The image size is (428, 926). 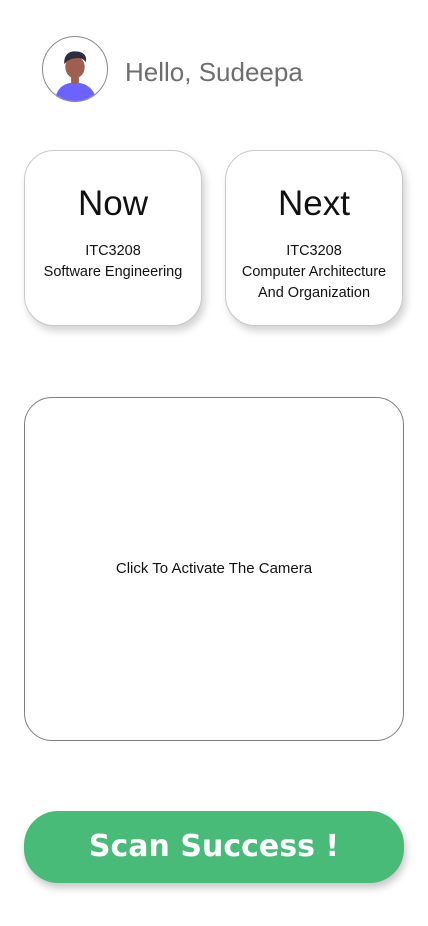 I want to click on greeting-text: Hello, Sudeepa, so click(x=214, y=72).